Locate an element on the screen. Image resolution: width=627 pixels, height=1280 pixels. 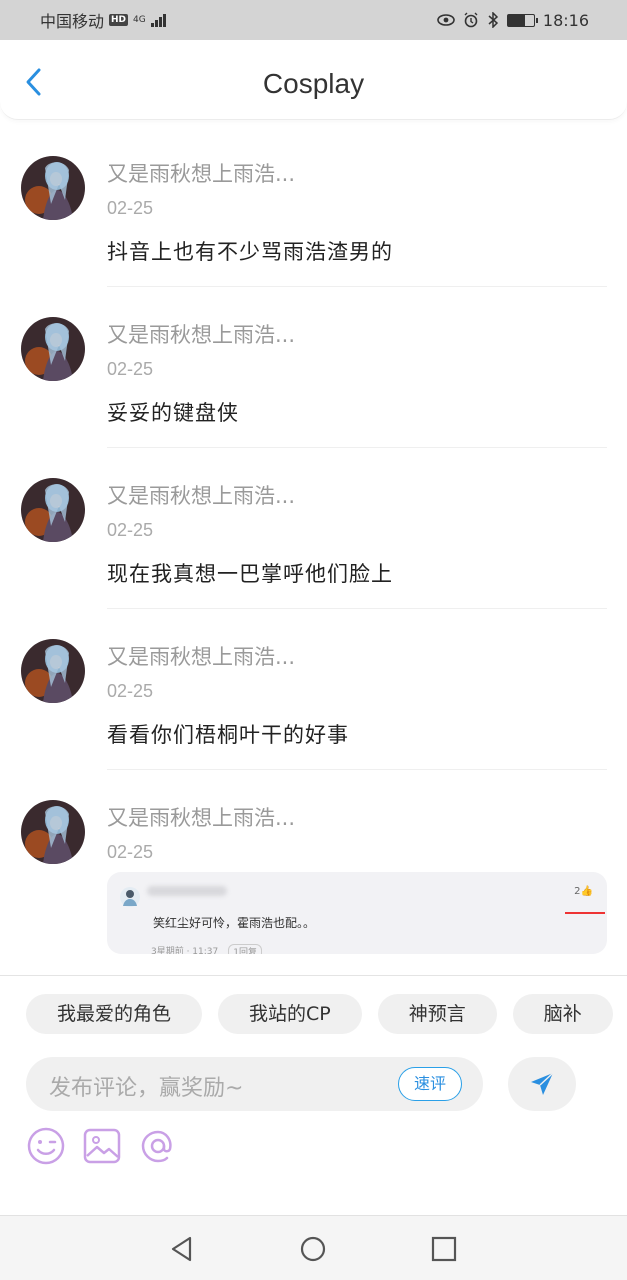
quick-review-button: 速评 is located at coordinates (429, 1084).